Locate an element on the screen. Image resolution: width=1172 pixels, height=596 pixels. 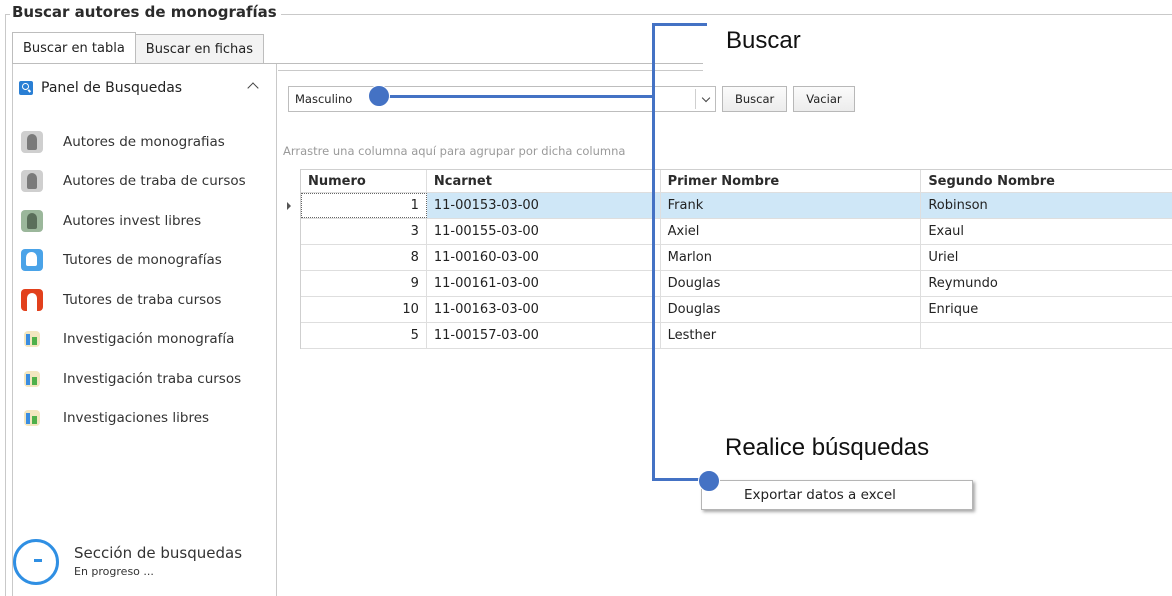
person-red-icon is located at coordinates (32, 299).